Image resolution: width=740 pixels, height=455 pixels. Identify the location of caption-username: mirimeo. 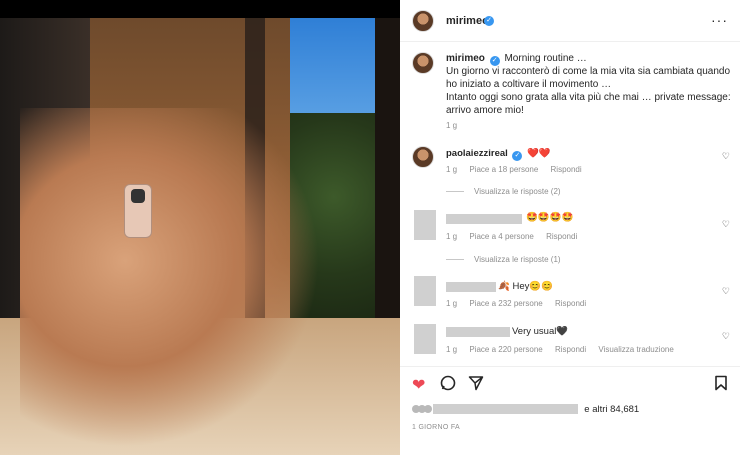
(465, 58).